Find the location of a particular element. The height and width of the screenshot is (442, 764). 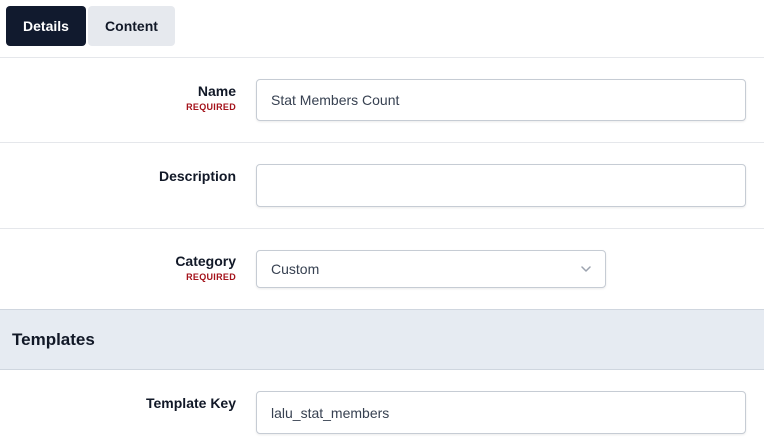

name-input: Stat Members Count is located at coordinates (501, 100).